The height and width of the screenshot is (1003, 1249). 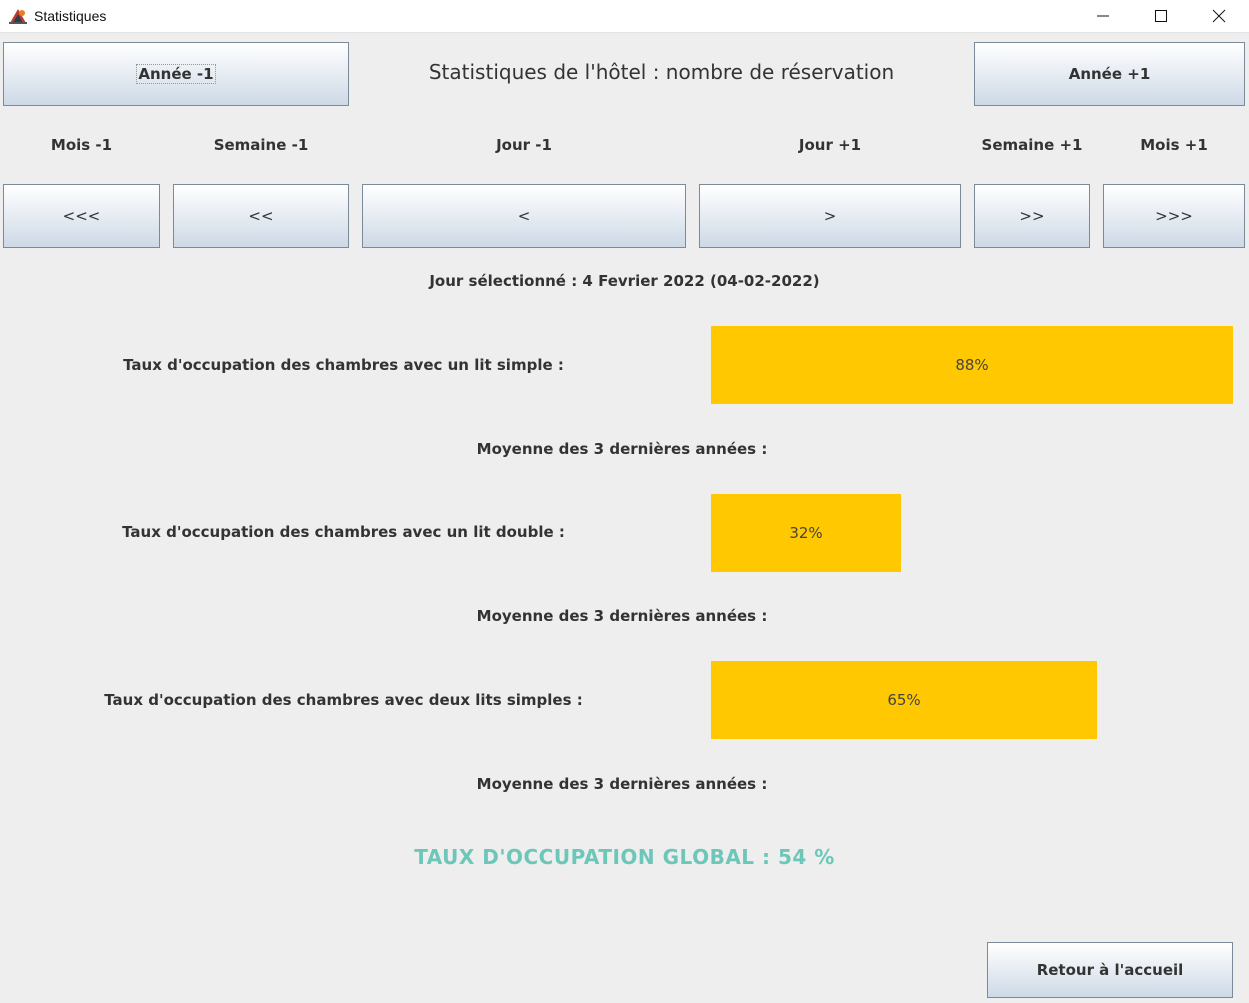 I want to click on minimize-icon, so click(x=1103, y=16).